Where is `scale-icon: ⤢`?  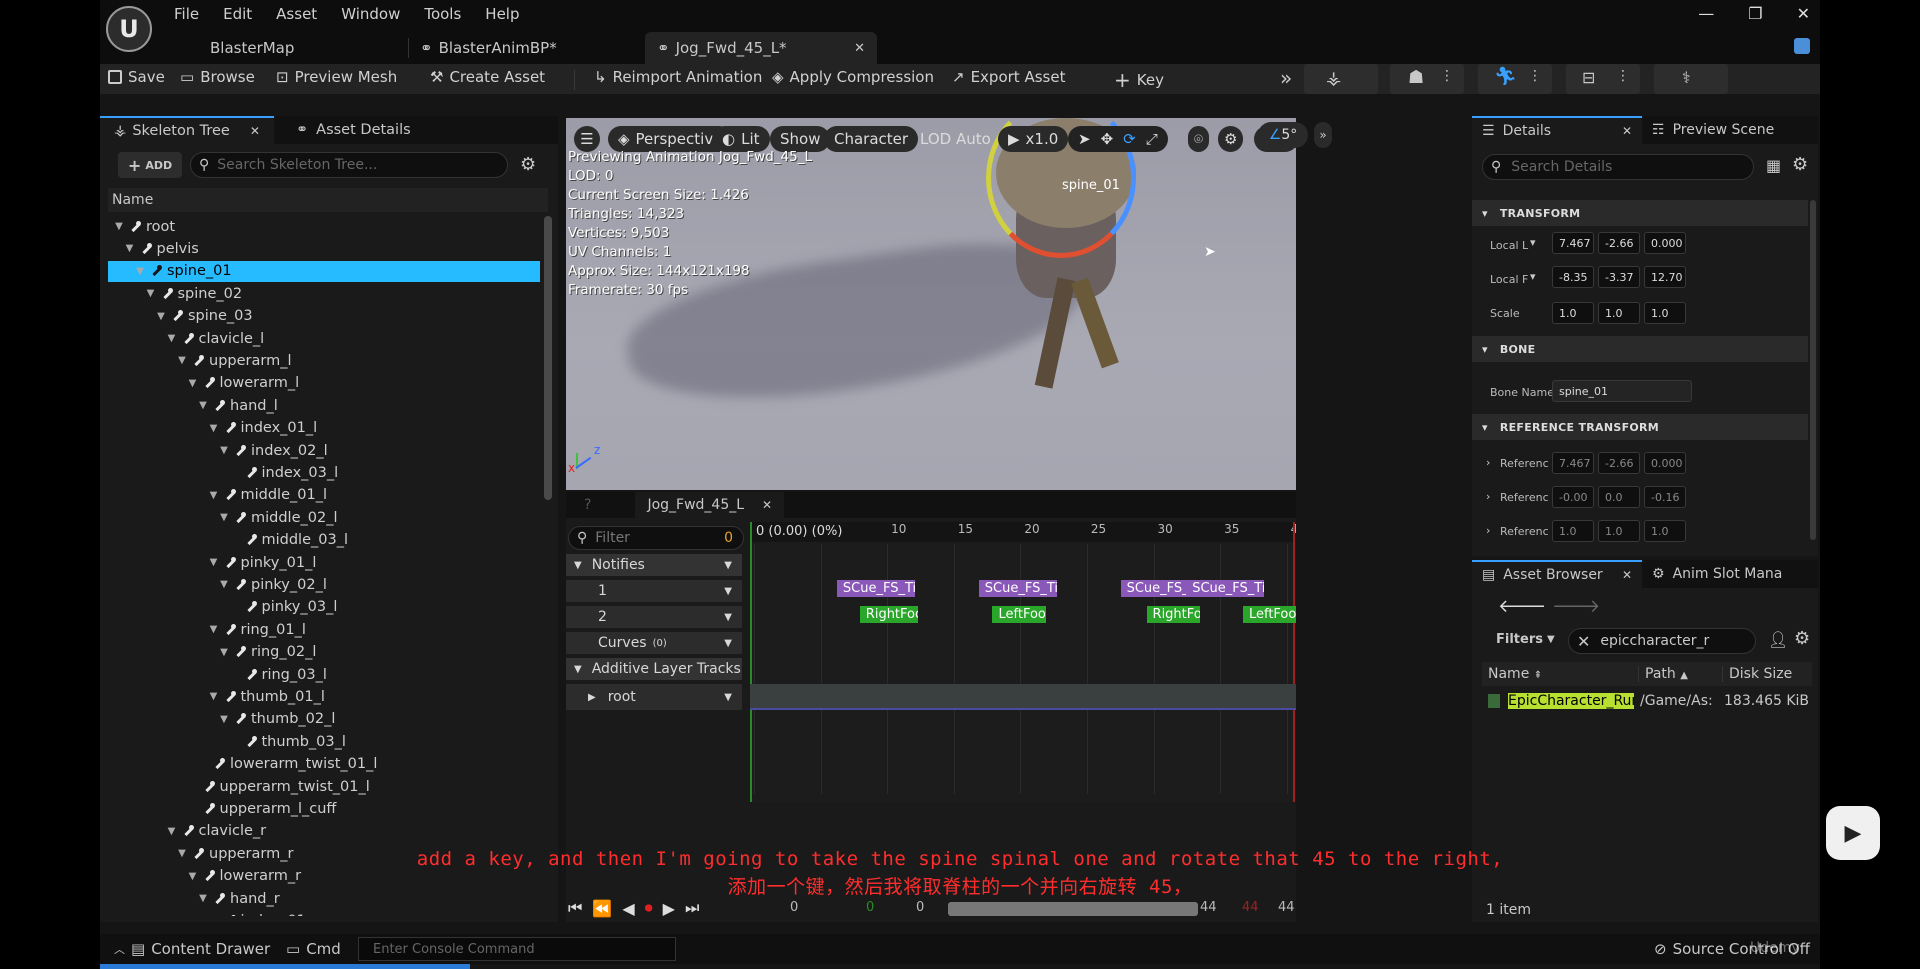 scale-icon: ⤢ is located at coordinates (1152, 139).